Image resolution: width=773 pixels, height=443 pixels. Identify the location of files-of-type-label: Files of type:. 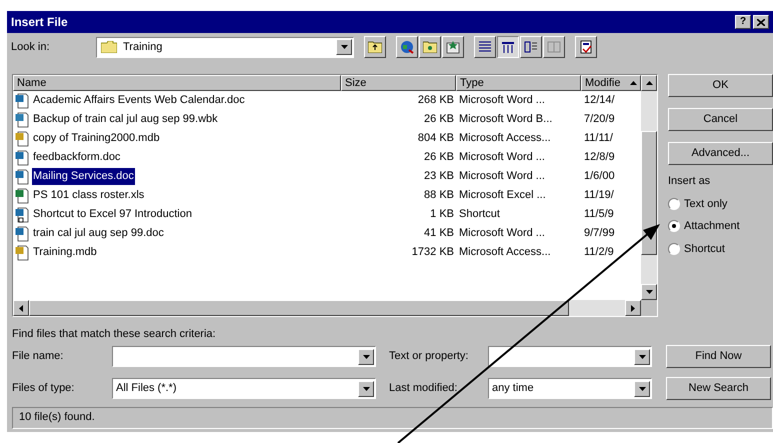
(44, 388).